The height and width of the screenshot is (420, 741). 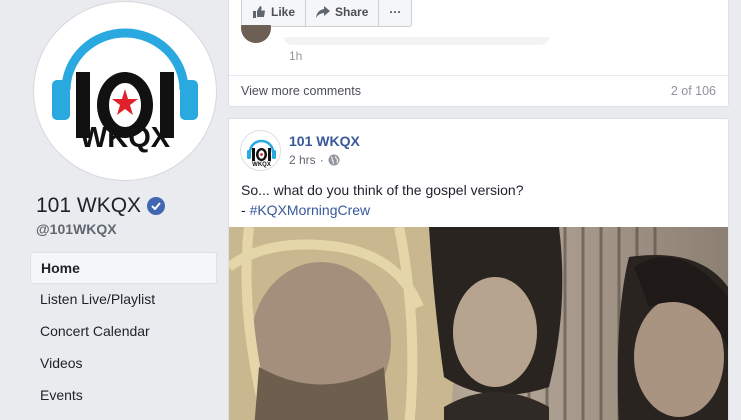 I want to click on logo-wordmark: WKQX, so click(x=125, y=138).